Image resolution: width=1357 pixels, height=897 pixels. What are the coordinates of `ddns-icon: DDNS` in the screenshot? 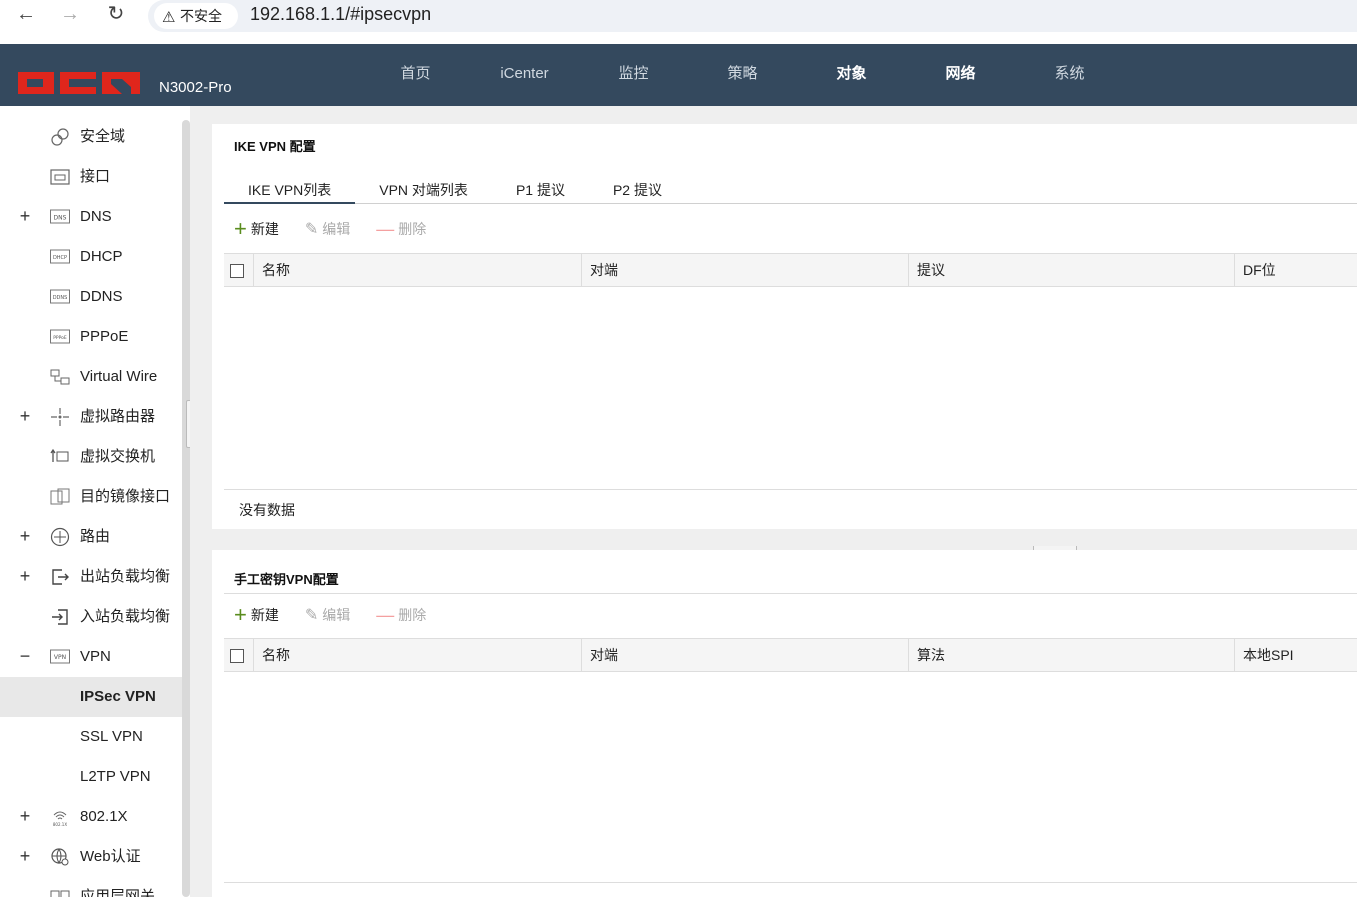 It's located at (60, 296).